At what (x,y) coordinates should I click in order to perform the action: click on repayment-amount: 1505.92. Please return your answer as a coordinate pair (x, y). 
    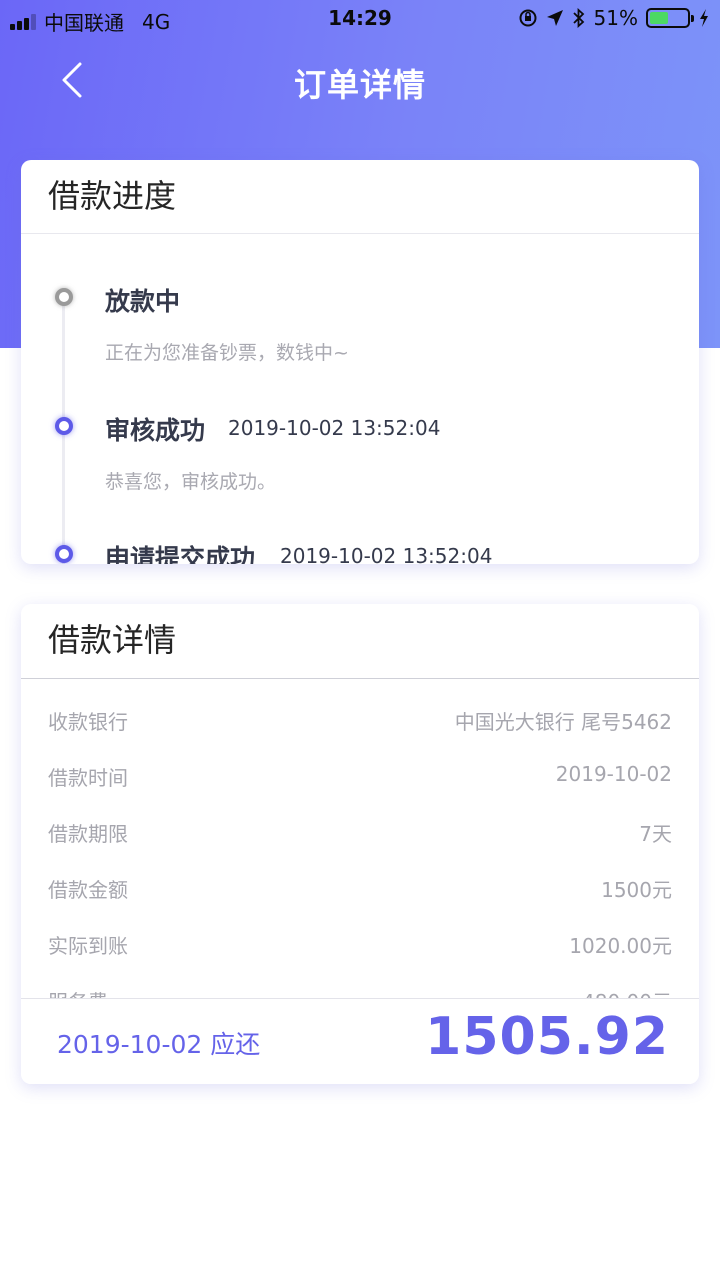
    Looking at the image, I should click on (547, 1037).